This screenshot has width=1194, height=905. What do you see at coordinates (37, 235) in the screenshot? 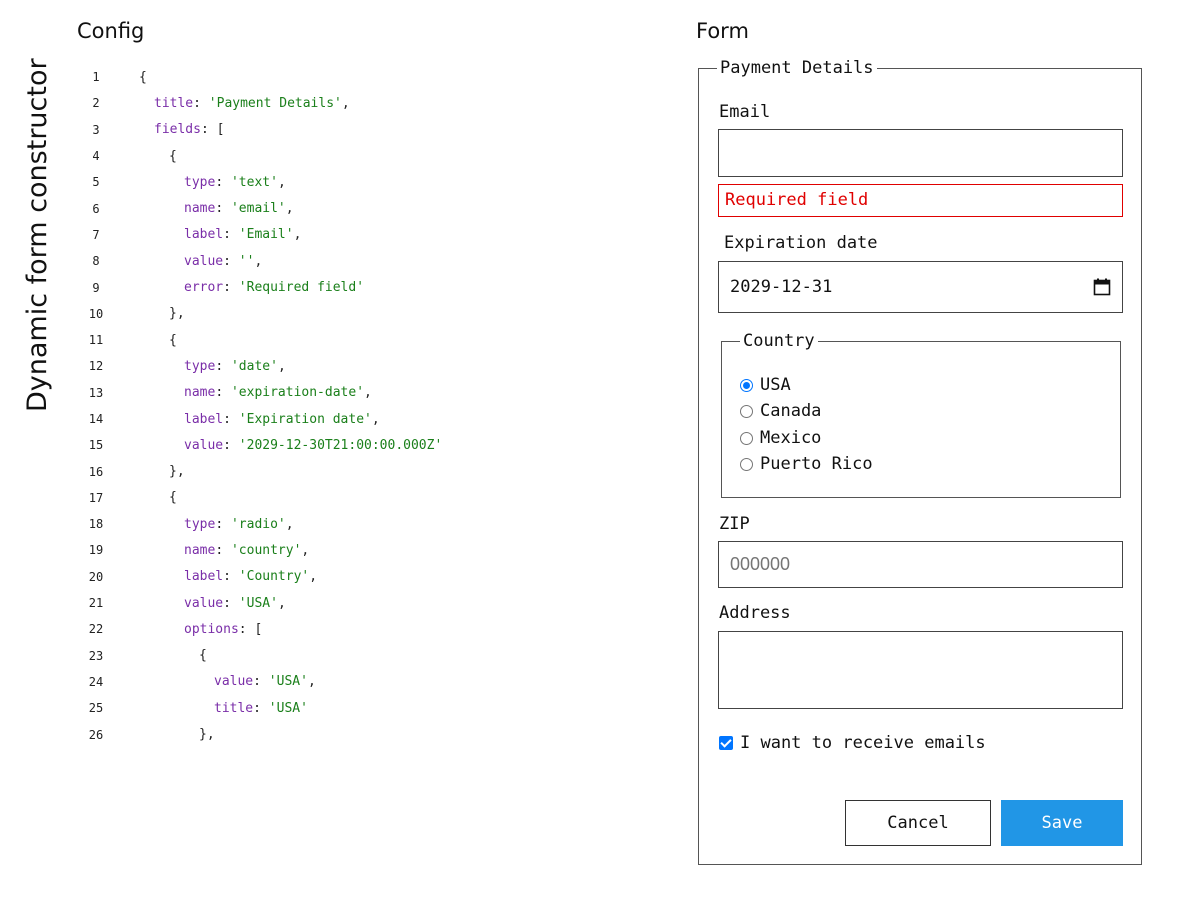
I see `app-title: Dynamic form constructor` at bounding box center [37, 235].